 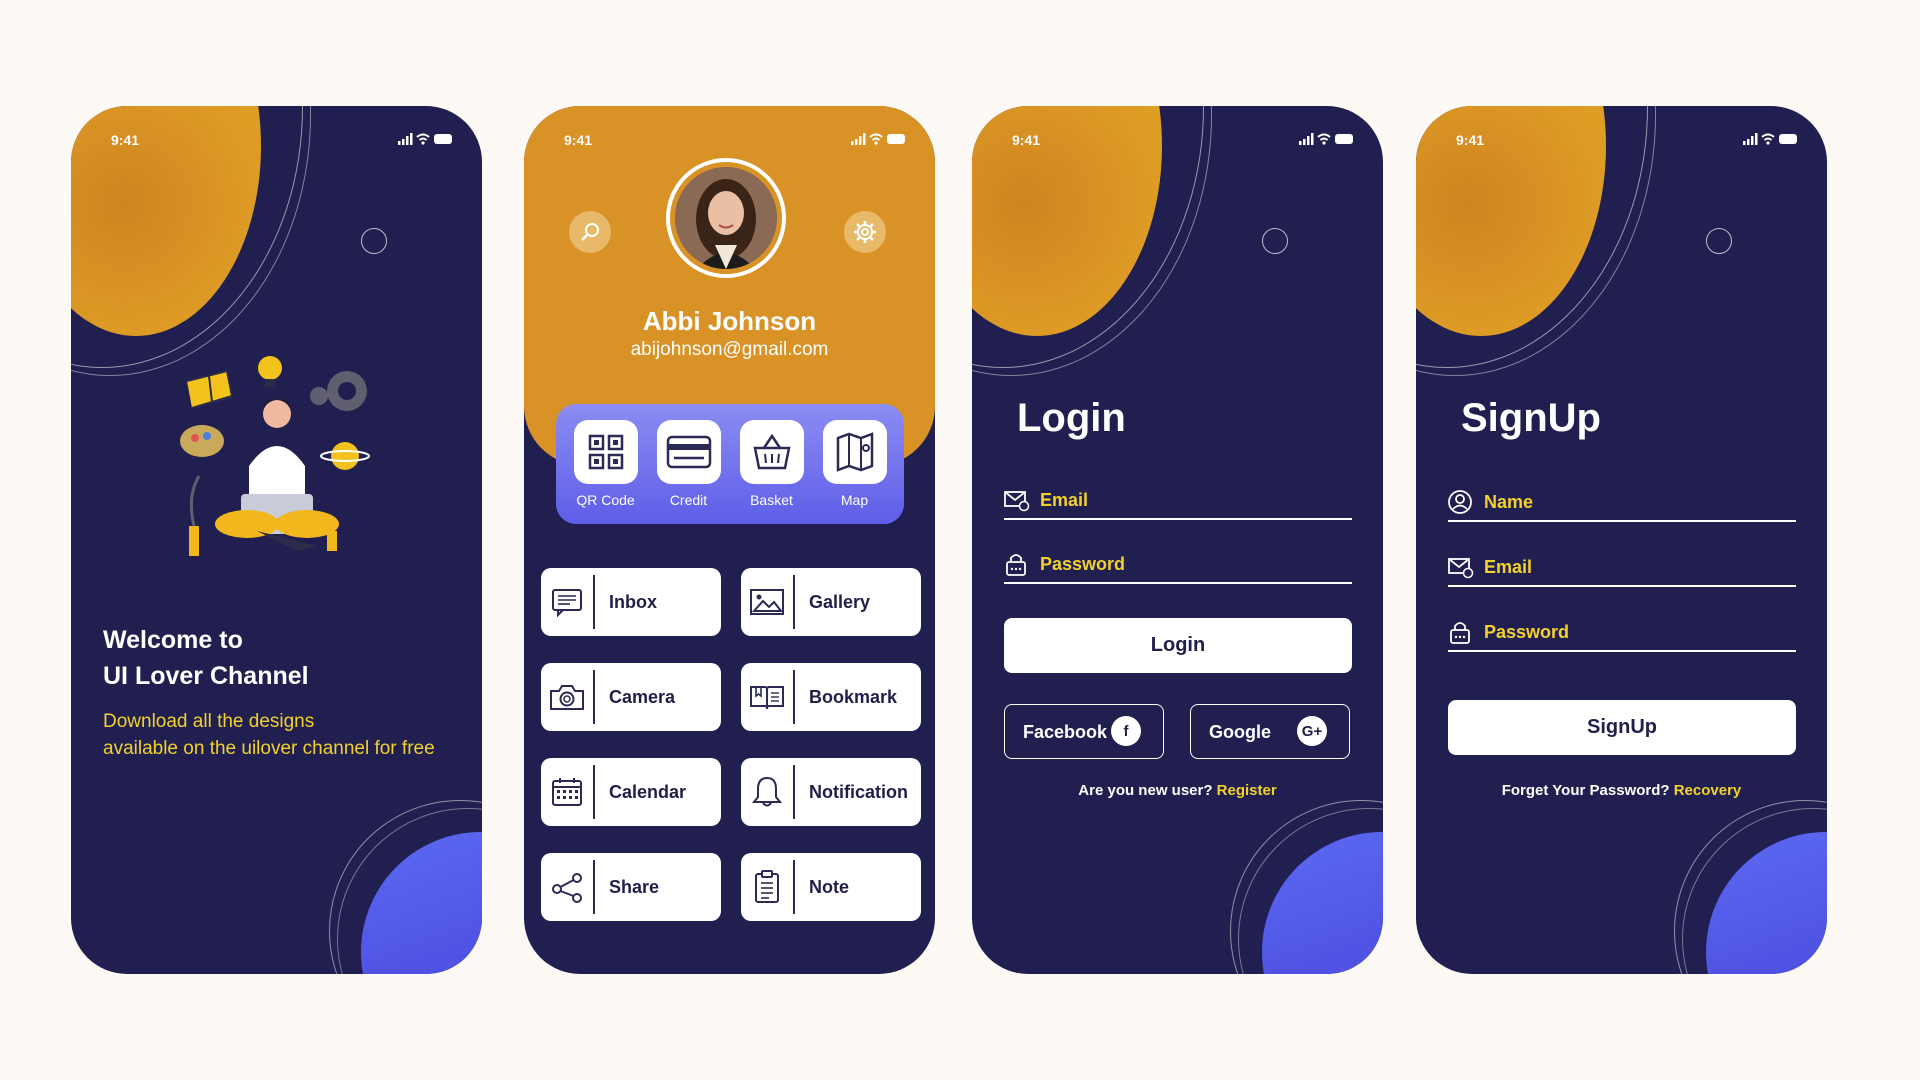 What do you see at coordinates (1145, 790) in the screenshot?
I see `register-text: Are you new user?` at bounding box center [1145, 790].